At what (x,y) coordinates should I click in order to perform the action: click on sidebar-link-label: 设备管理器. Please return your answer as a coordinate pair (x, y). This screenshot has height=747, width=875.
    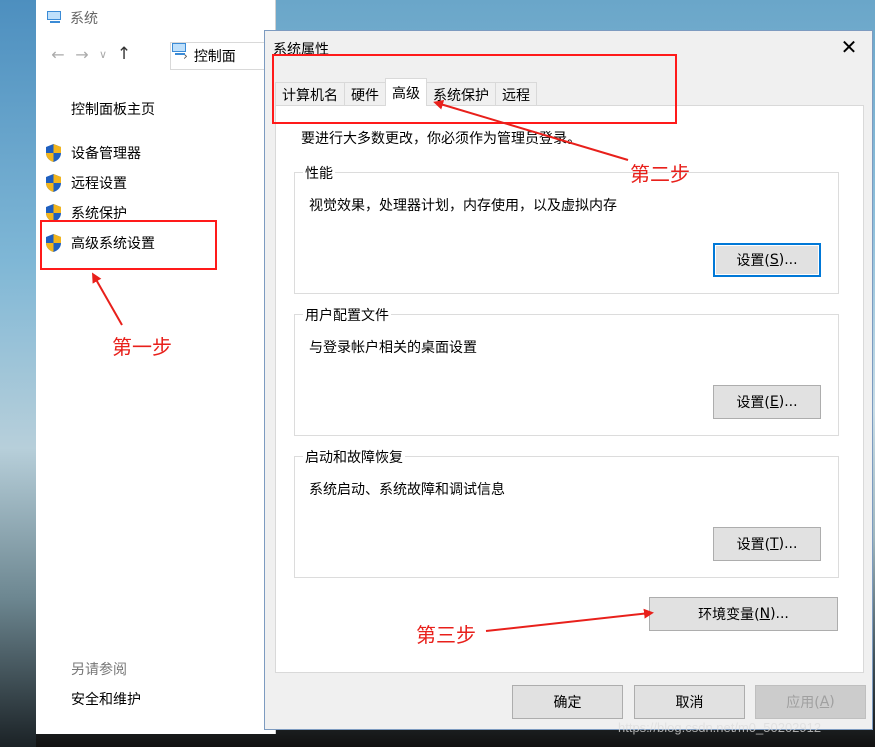
    Looking at the image, I should click on (106, 154).